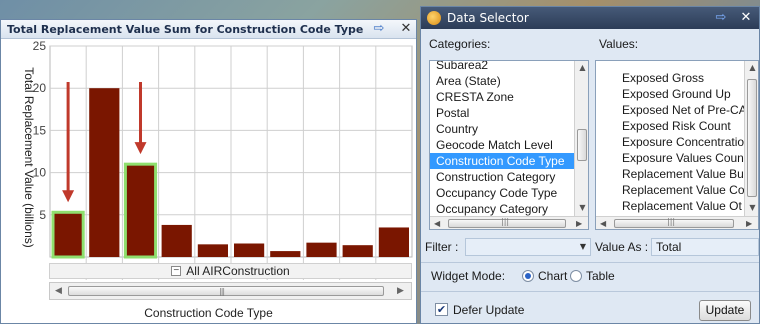 This screenshot has height=324, width=760. I want to click on value-list-item: Exposed Net of Pre-CA, so click(681, 110).